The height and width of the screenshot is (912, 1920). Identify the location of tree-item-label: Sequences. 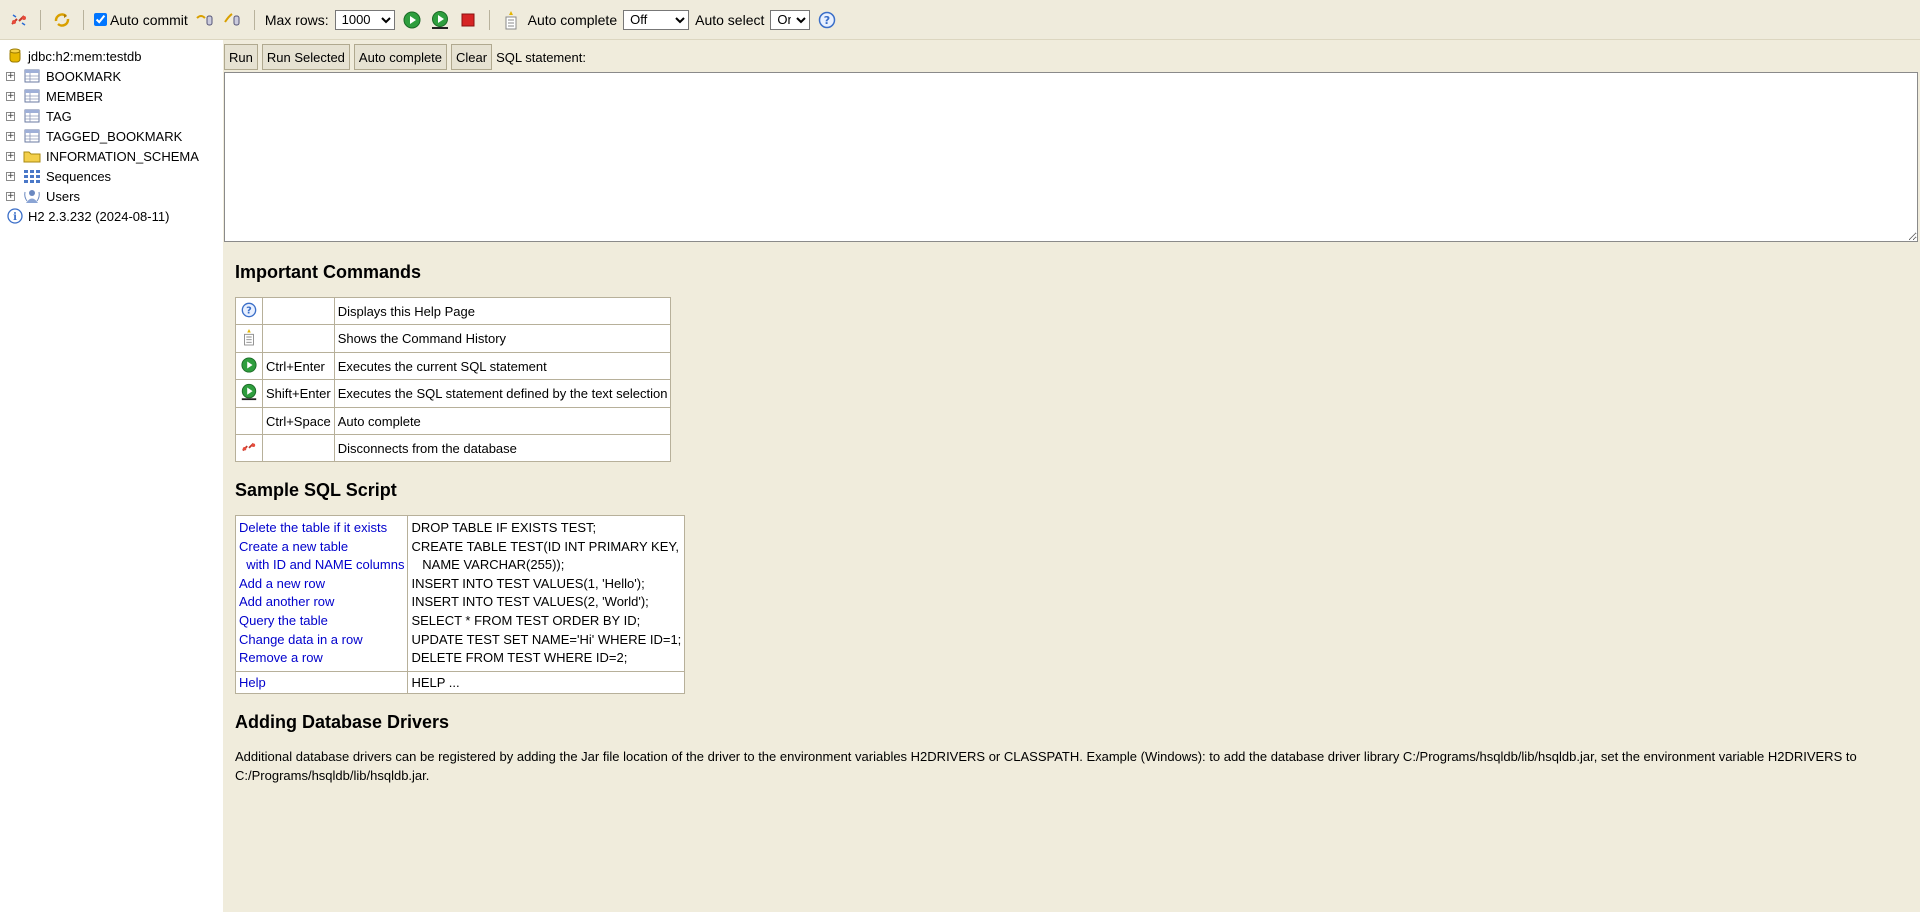
(79, 176).